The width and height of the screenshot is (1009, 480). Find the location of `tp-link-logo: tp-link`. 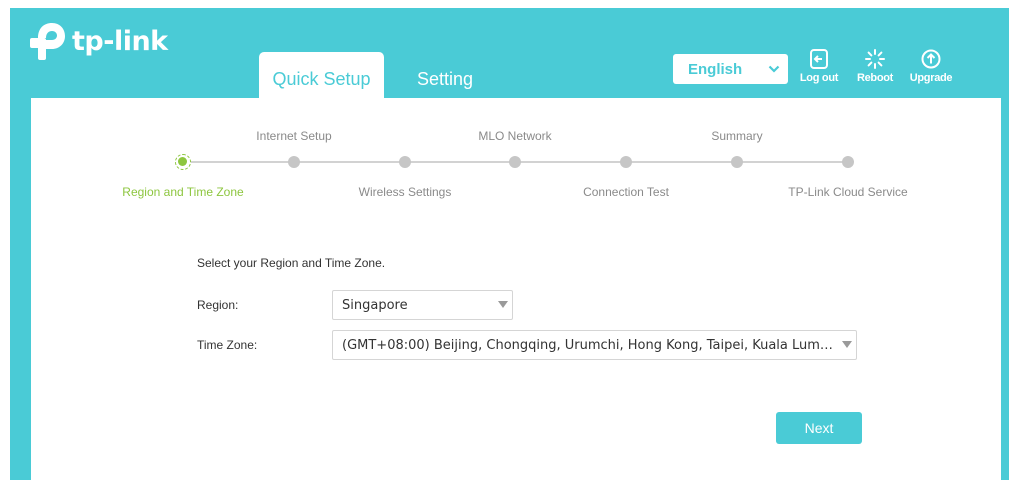

tp-link-logo: tp-link is located at coordinates (99, 41).